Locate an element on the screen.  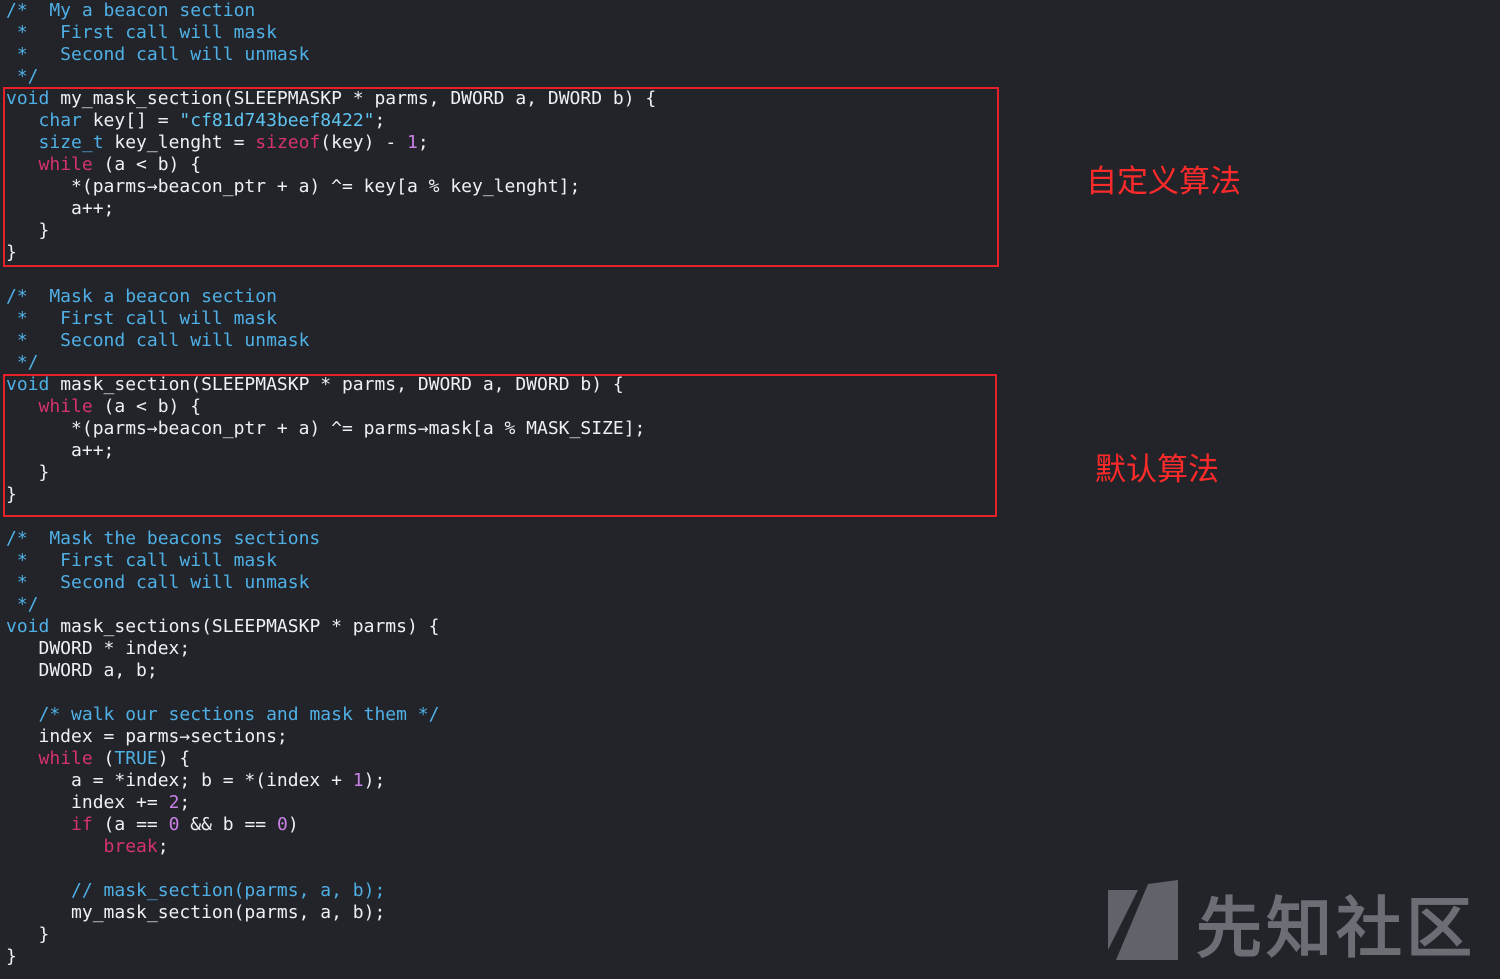
code-line: a = *index; b = *(index + 1); is located at coordinates (331, 781).